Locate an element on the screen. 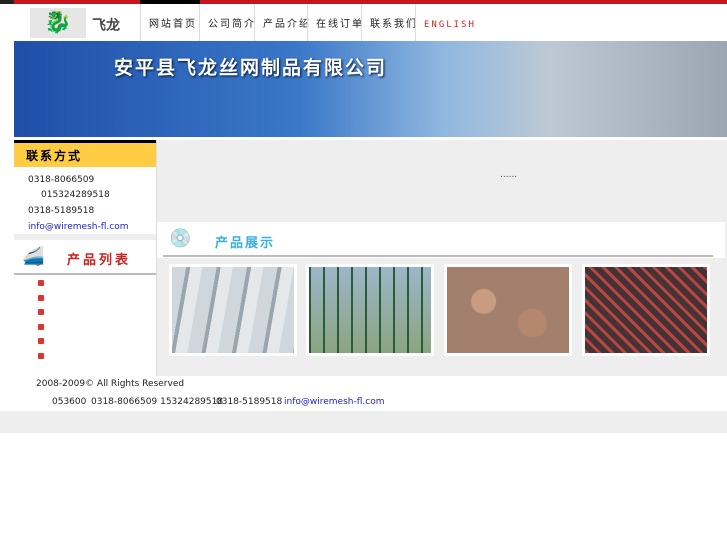  contact-email: info@wiremesh-fl.com is located at coordinates (85, 227).